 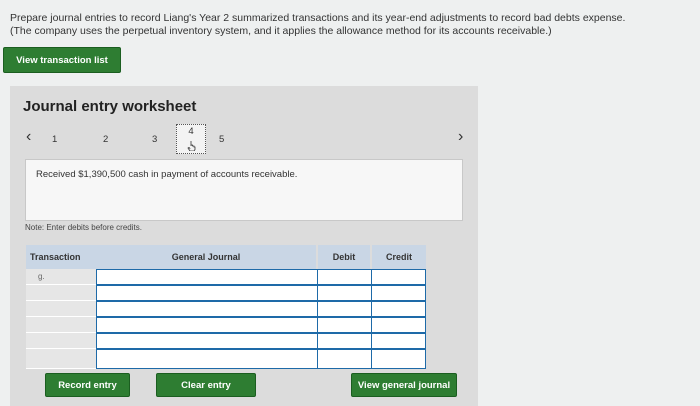 I want to click on page-link-1: 1, so click(x=54, y=139).